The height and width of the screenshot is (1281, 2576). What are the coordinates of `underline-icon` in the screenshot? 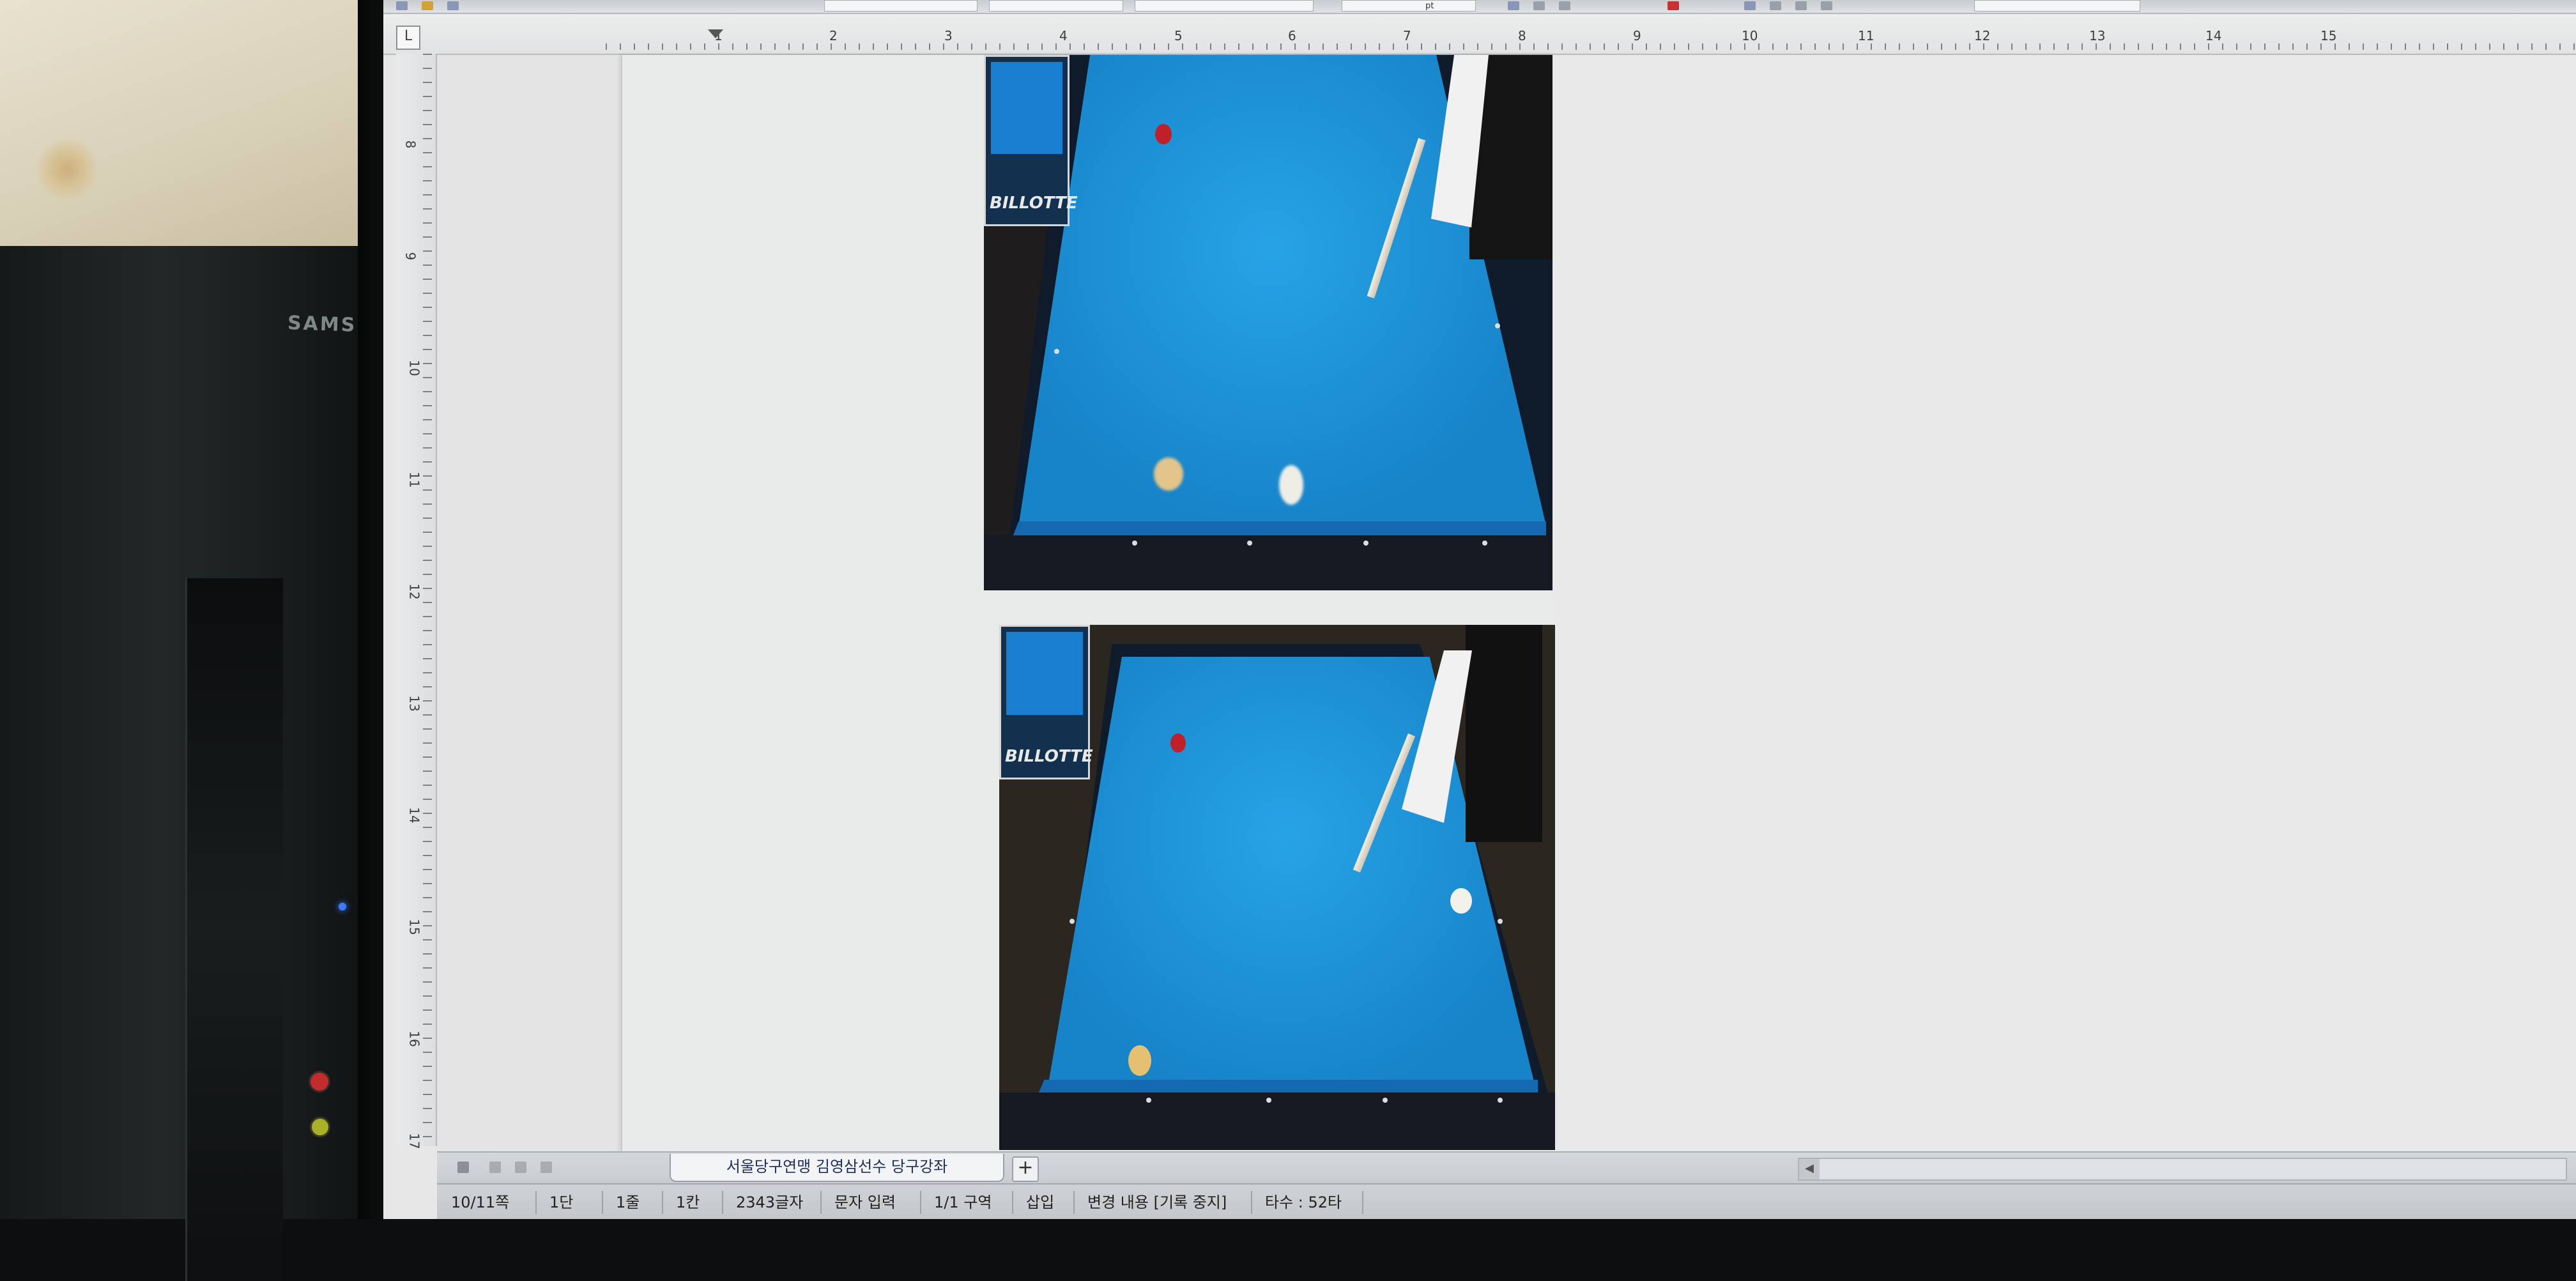 It's located at (1564, 6).